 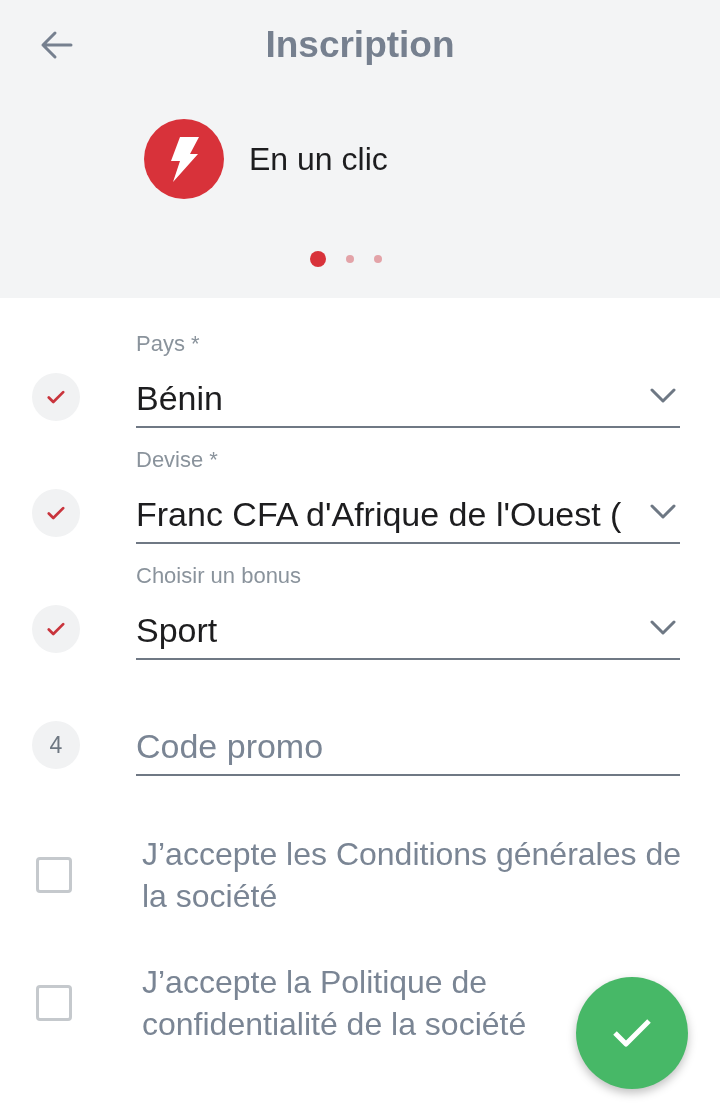 I want to click on check-icon, so click(x=632, y=1033).